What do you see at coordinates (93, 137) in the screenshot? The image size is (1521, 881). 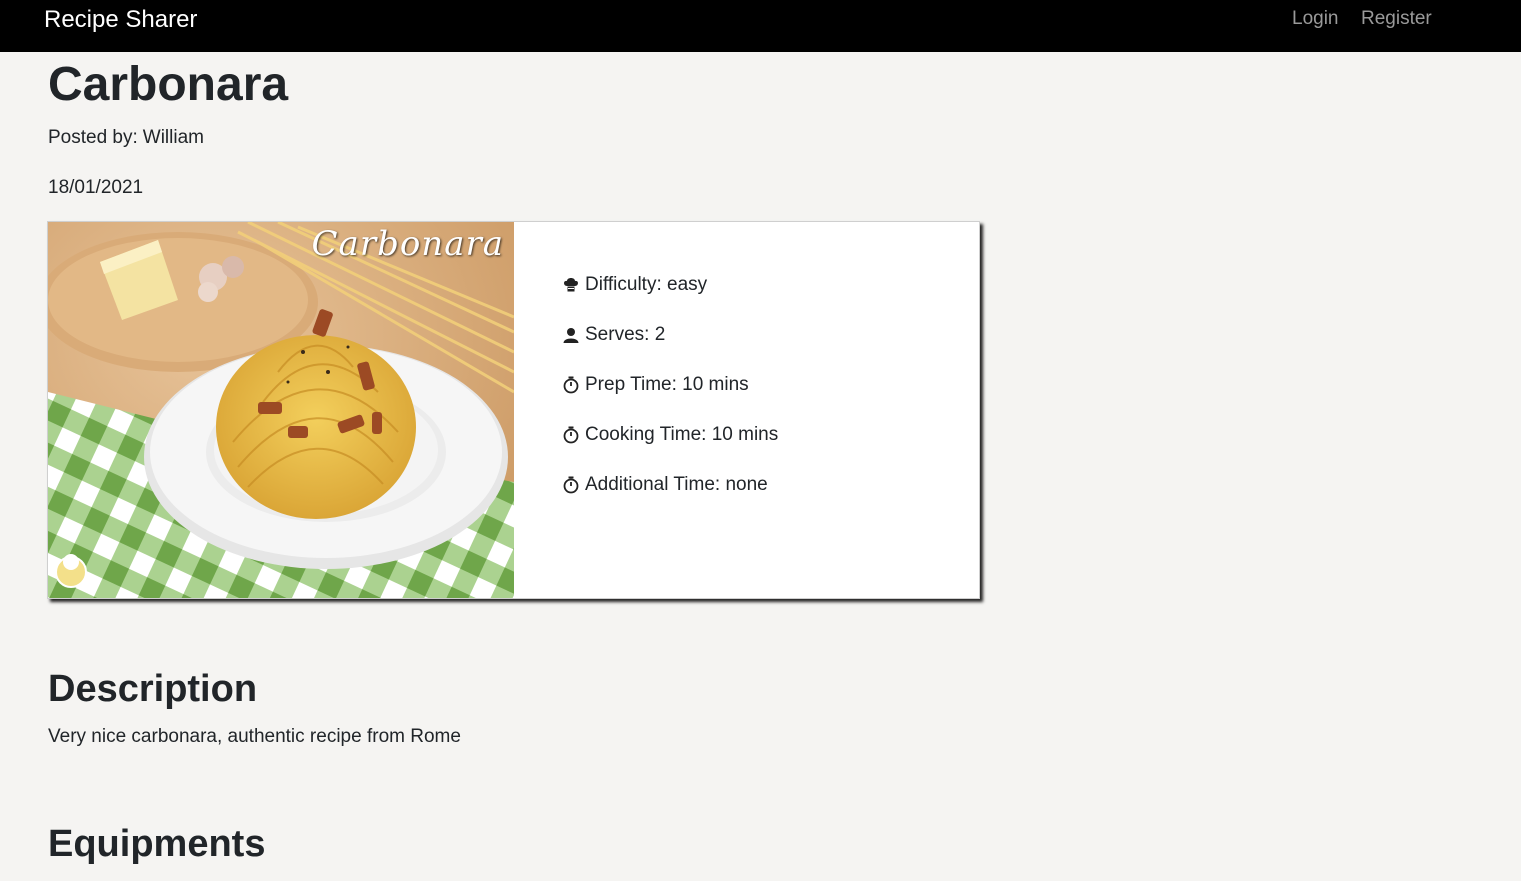 I see `posted-by-label: Posted by:` at bounding box center [93, 137].